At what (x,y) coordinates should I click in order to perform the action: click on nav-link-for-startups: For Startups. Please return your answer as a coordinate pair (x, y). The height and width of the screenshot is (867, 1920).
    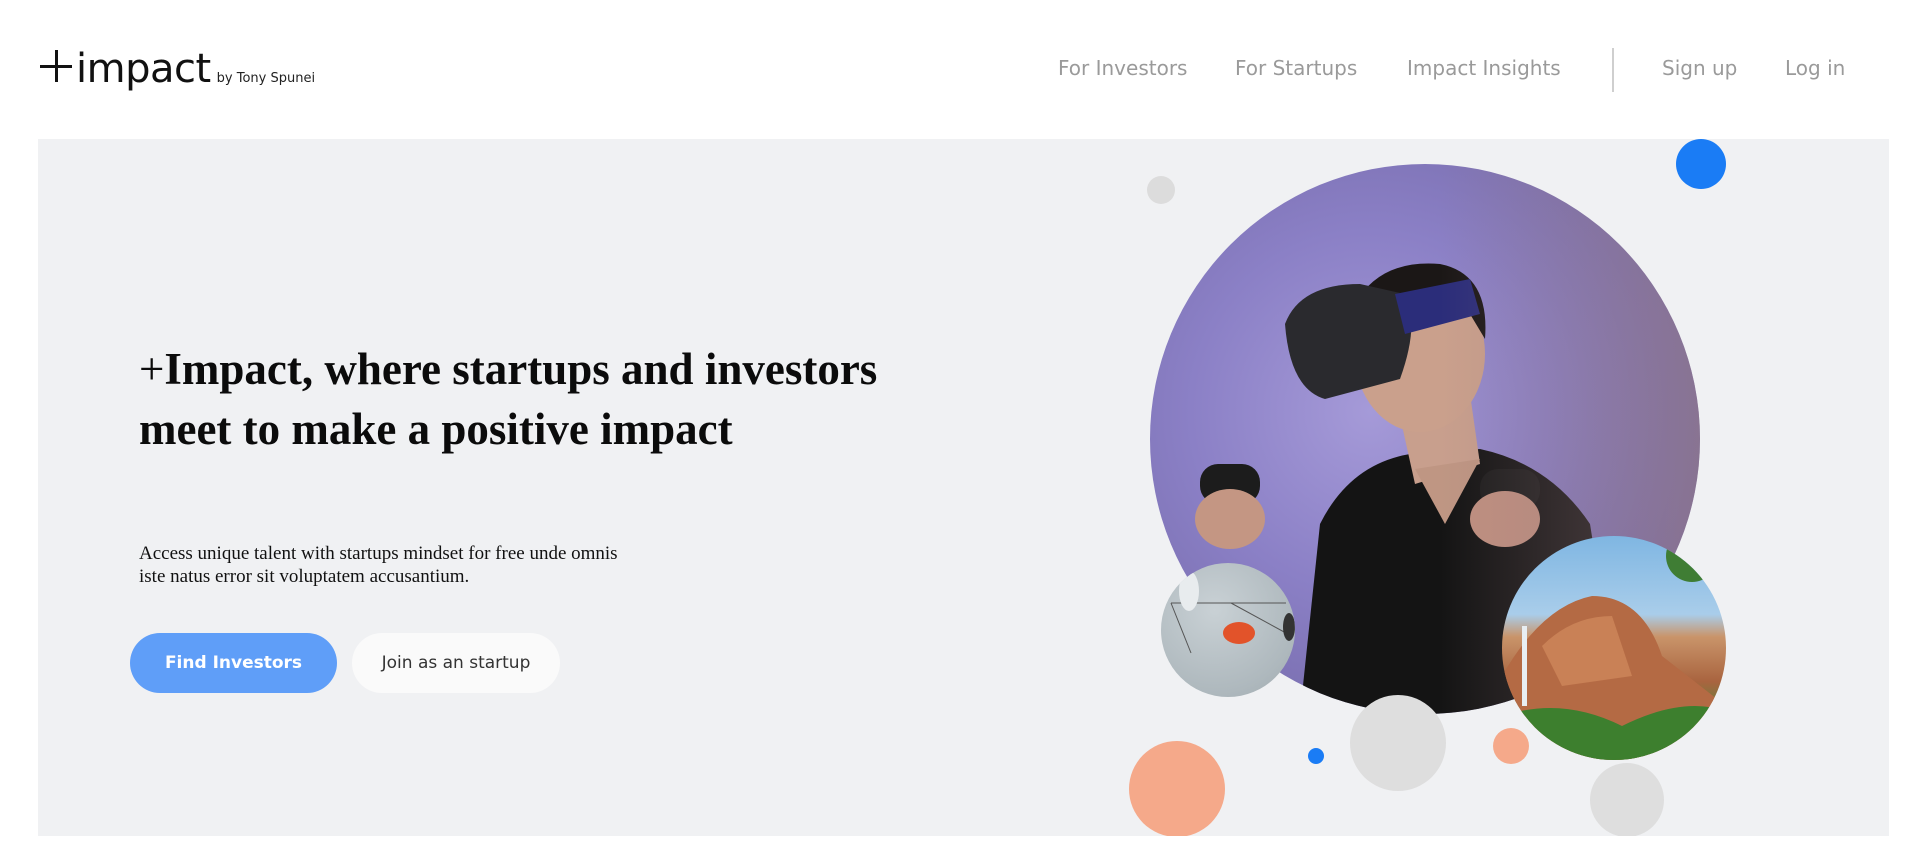
    Looking at the image, I should click on (1296, 68).